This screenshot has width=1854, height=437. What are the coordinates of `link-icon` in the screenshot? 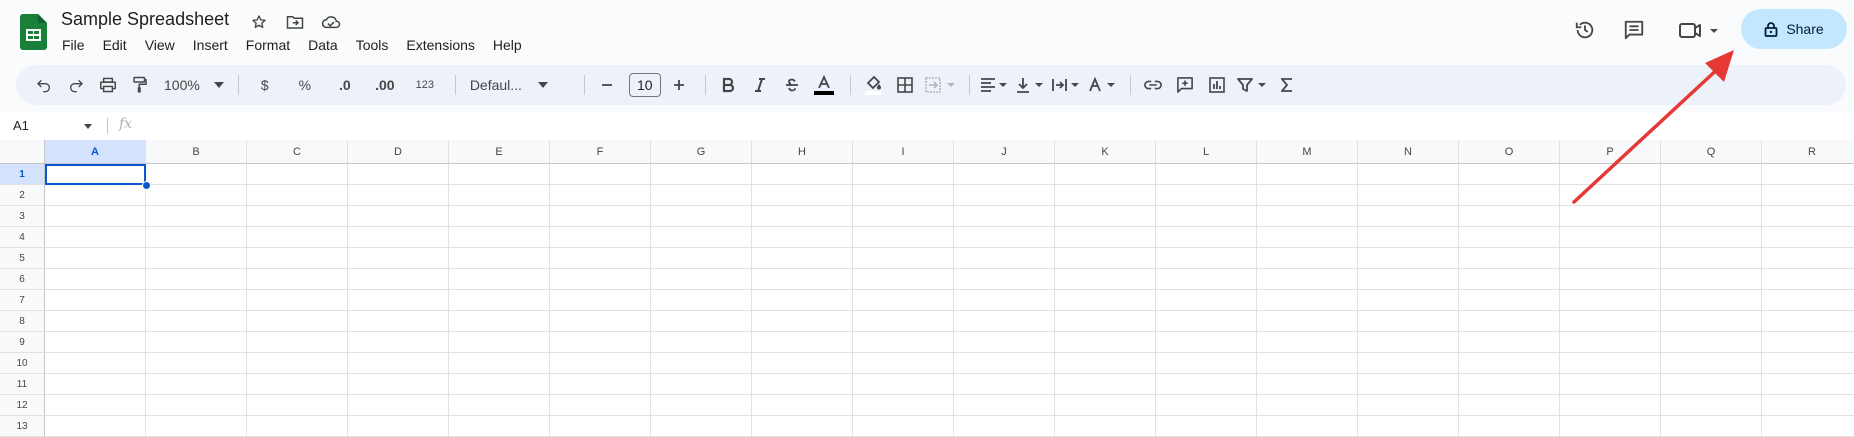 It's located at (1153, 85).